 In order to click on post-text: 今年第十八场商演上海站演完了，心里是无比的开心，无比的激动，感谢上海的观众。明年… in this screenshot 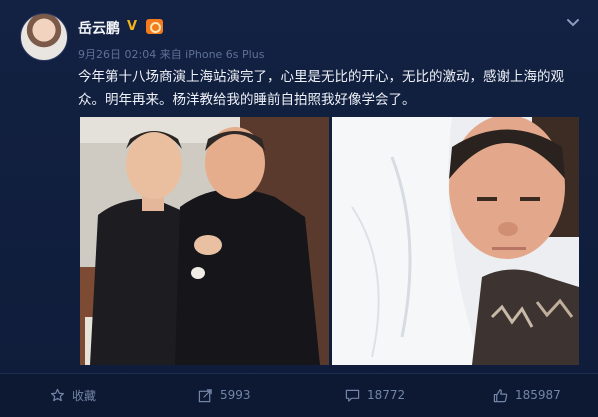, I will do `click(321, 88)`.